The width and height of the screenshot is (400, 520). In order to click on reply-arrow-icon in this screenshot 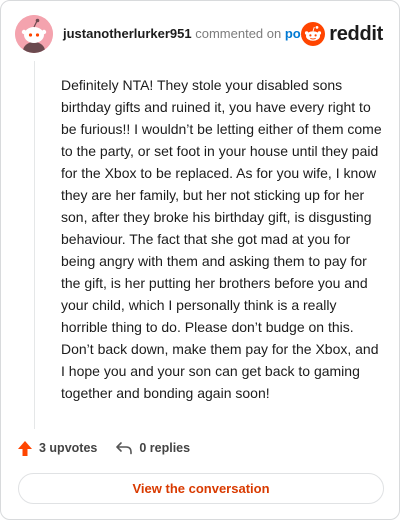, I will do `click(124, 448)`.